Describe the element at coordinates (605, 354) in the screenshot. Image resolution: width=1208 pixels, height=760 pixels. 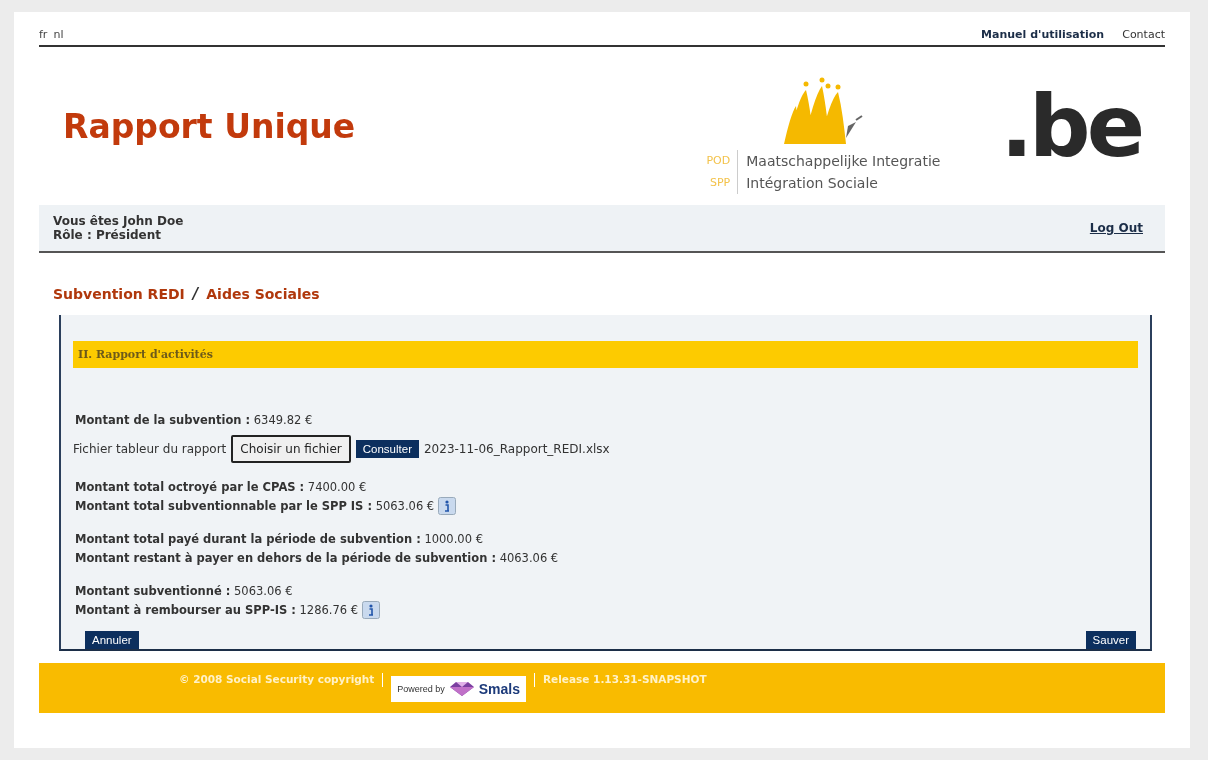
I see `section-header: II. Rapport d'activités` at that location.